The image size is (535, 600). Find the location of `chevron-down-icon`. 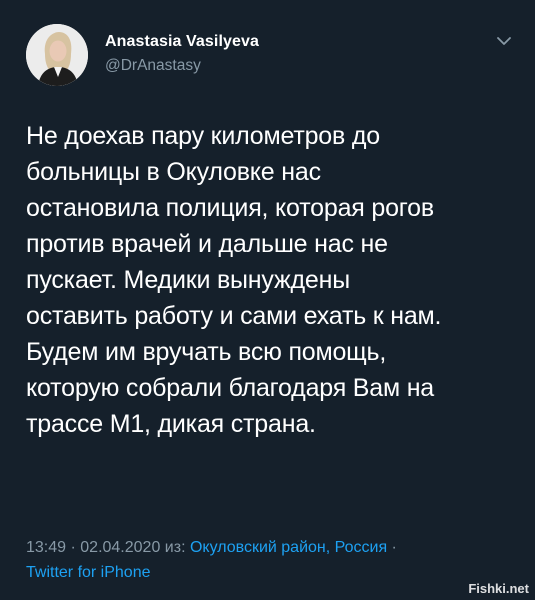

chevron-down-icon is located at coordinates (504, 41).